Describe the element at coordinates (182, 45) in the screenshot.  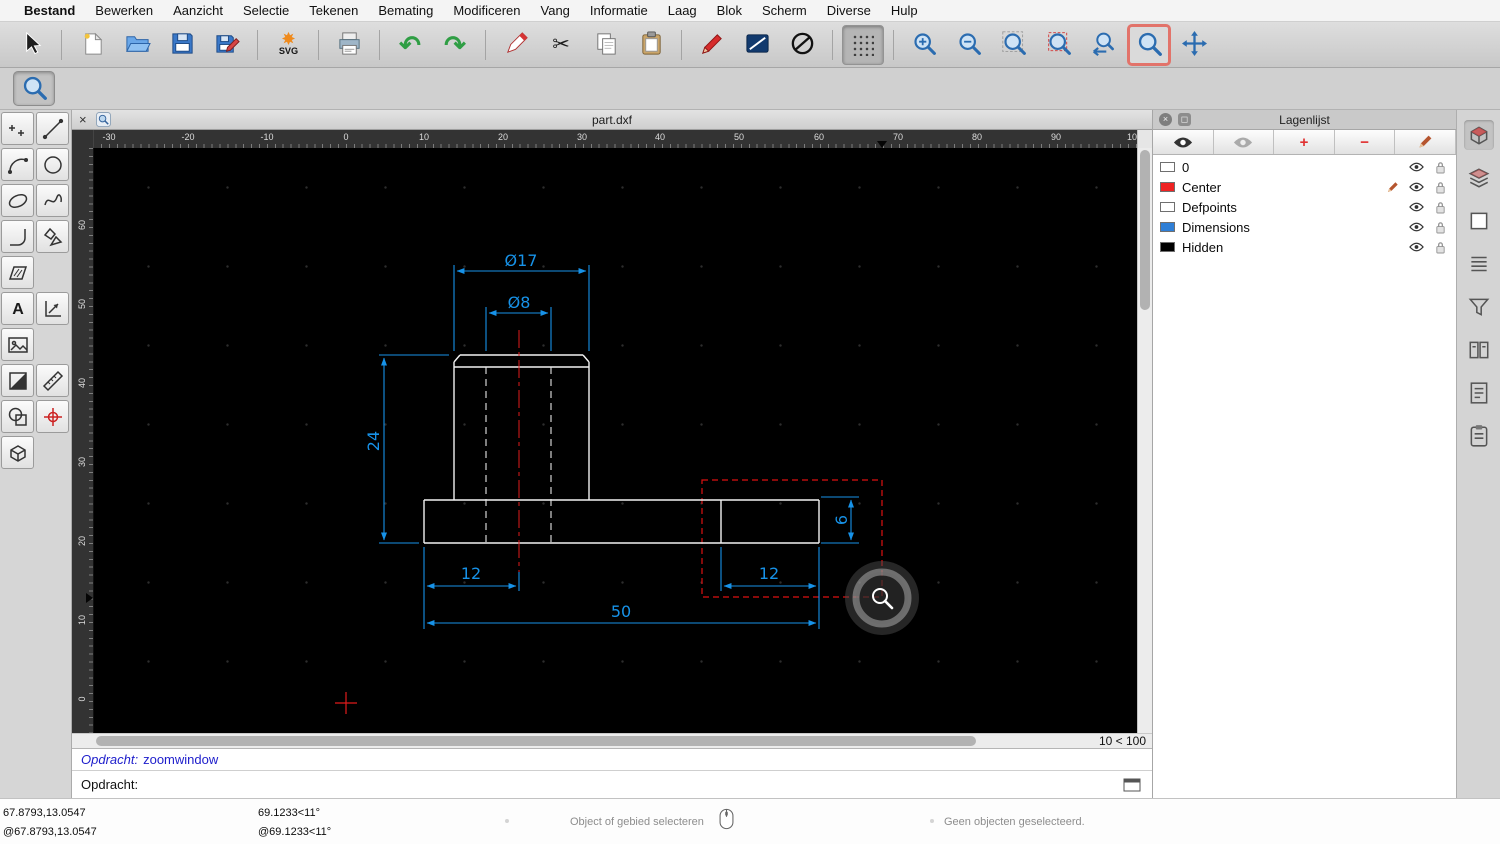
I see `save-button` at that location.